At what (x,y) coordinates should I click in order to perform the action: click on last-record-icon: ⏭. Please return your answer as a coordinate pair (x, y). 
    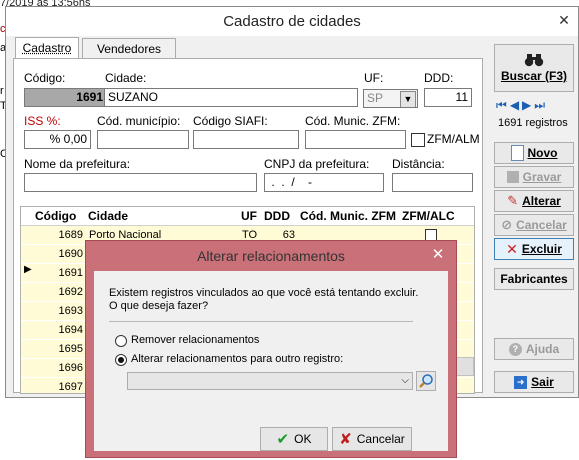
    Looking at the image, I should click on (541, 105).